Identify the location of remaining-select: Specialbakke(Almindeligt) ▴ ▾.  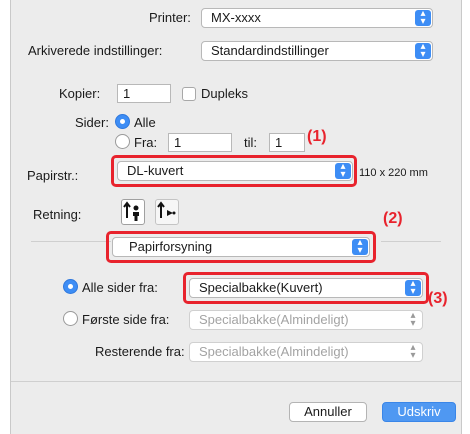
(306, 352).